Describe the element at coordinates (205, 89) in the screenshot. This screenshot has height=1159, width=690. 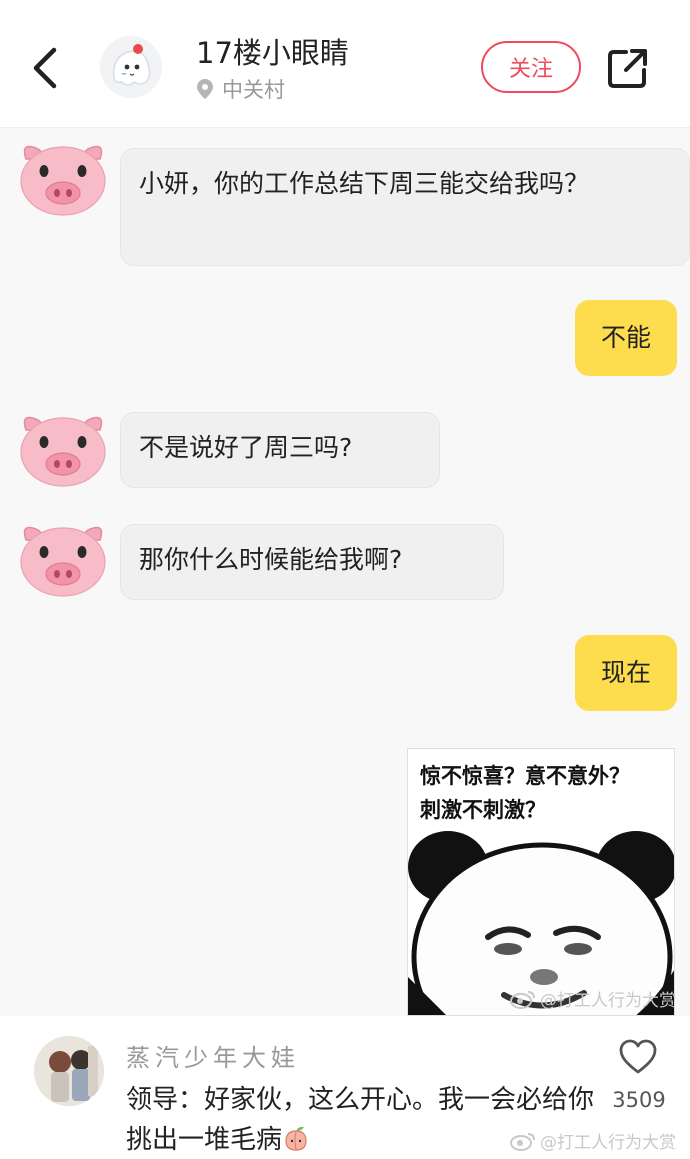
I see `location-pin-icon` at that location.